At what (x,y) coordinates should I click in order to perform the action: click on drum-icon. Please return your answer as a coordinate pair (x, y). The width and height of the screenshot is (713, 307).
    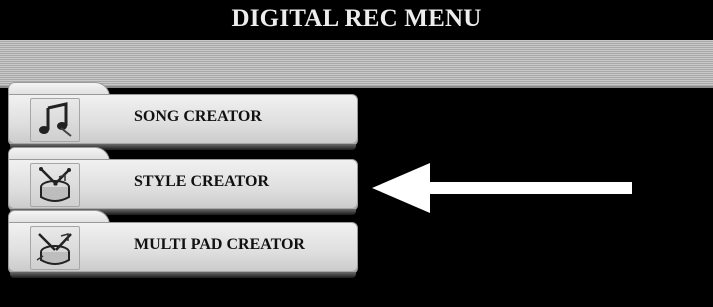
    Looking at the image, I should click on (55, 185).